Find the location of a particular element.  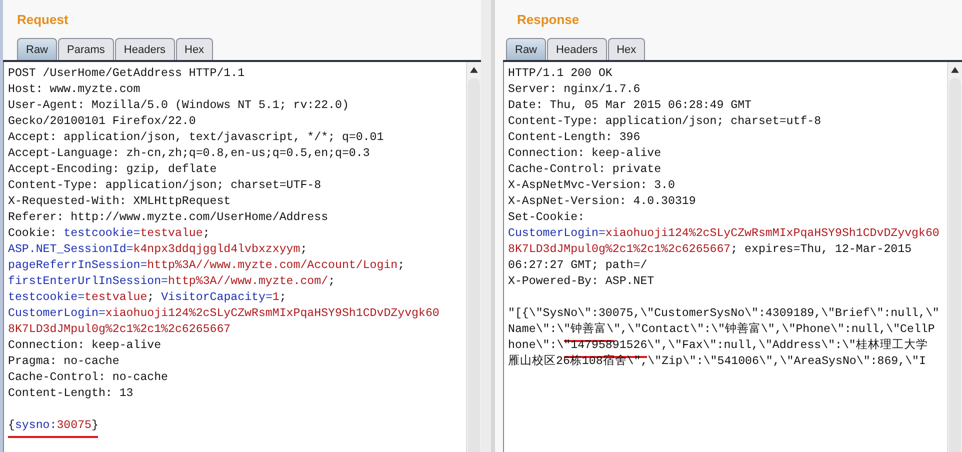

code-text: ; expires=Thu, 12-Mar-2015 is located at coordinates (821, 250).